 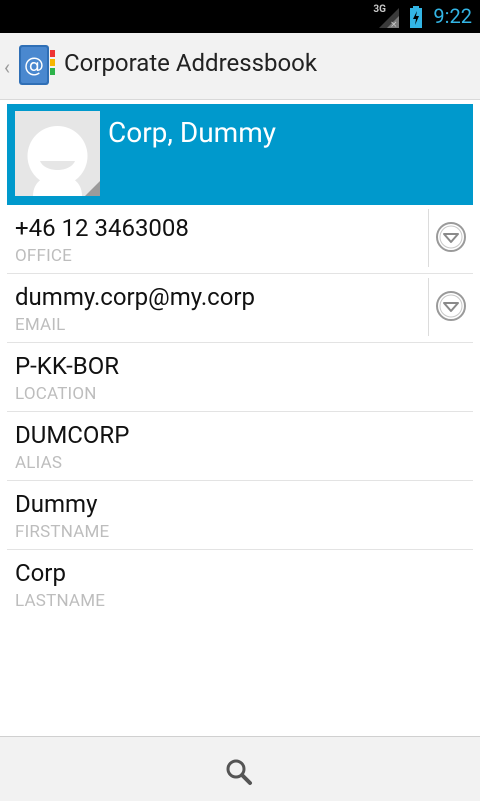 I want to click on alias-label: ALIAS, so click(x=39, y=463).